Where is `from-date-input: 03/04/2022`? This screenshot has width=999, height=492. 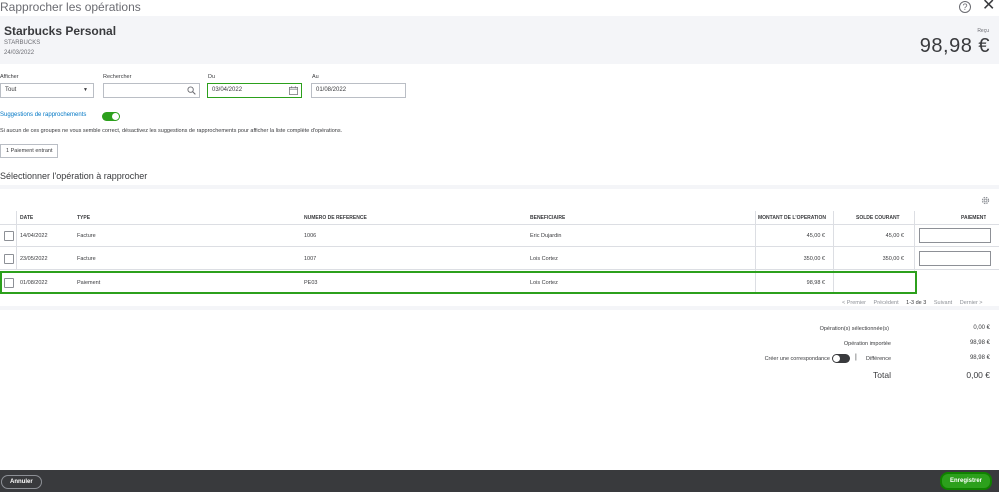
from-date-input: 03/04/2022 is located at coordinates (254, 90).